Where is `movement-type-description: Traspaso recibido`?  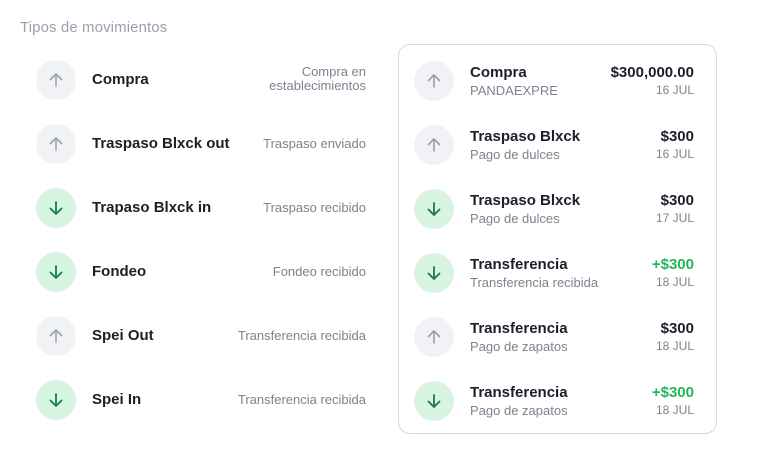 movement-type-description: Traspaso recibido is located at coordinates (314, 207).